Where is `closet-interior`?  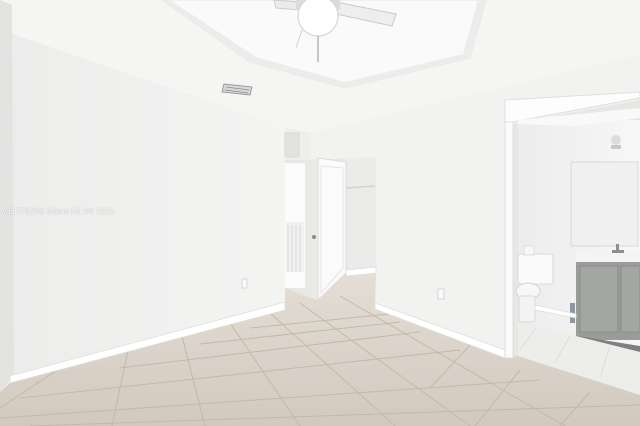
closet-interior is located at coordinates (360, 217).